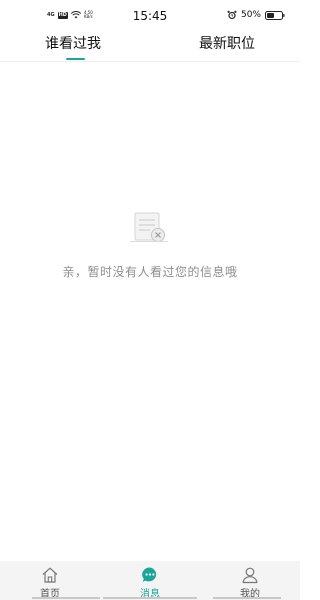  I want to click on nav-item-mine: 我的, so click(250, 580).